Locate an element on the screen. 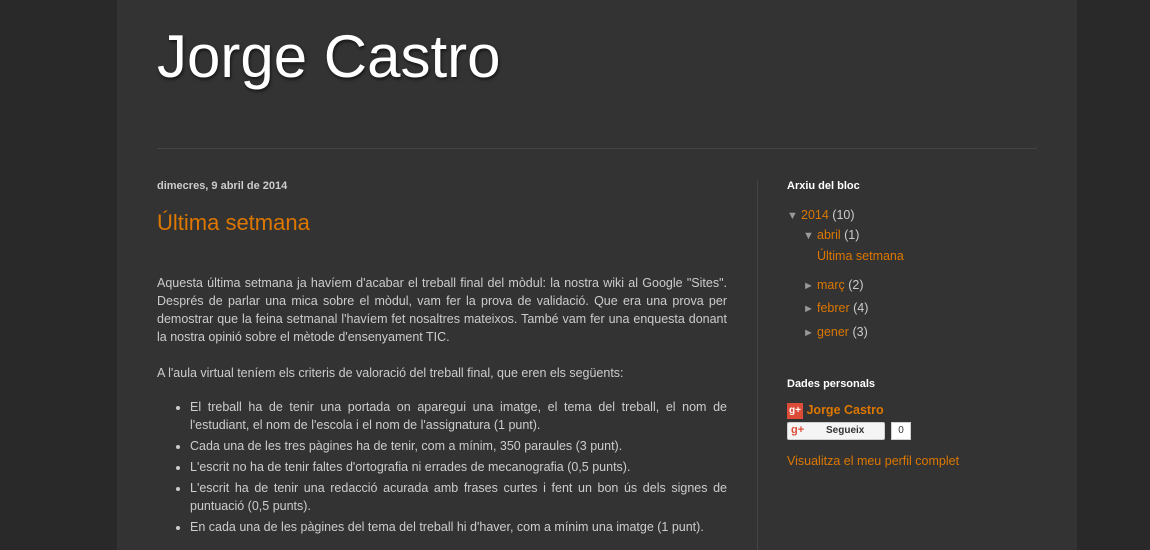 The height and width of the screenshot is (550, 1150). archive-post-link: Última setmana is located at coordinates (860, 256).